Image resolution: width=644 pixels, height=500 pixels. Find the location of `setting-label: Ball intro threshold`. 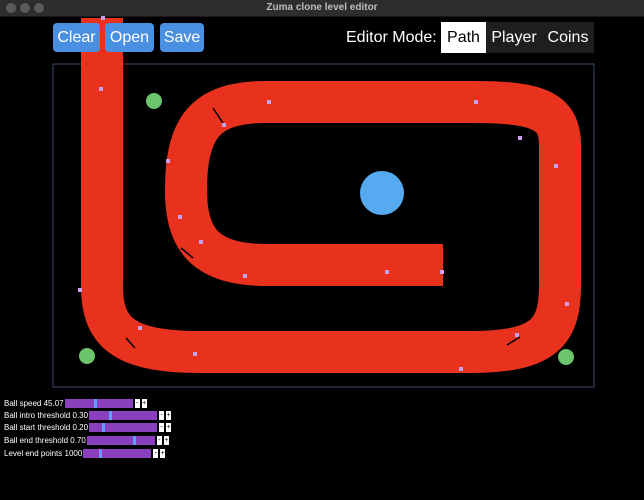

setting-label: Ball intro threshold is located at coordinates (37, 415).